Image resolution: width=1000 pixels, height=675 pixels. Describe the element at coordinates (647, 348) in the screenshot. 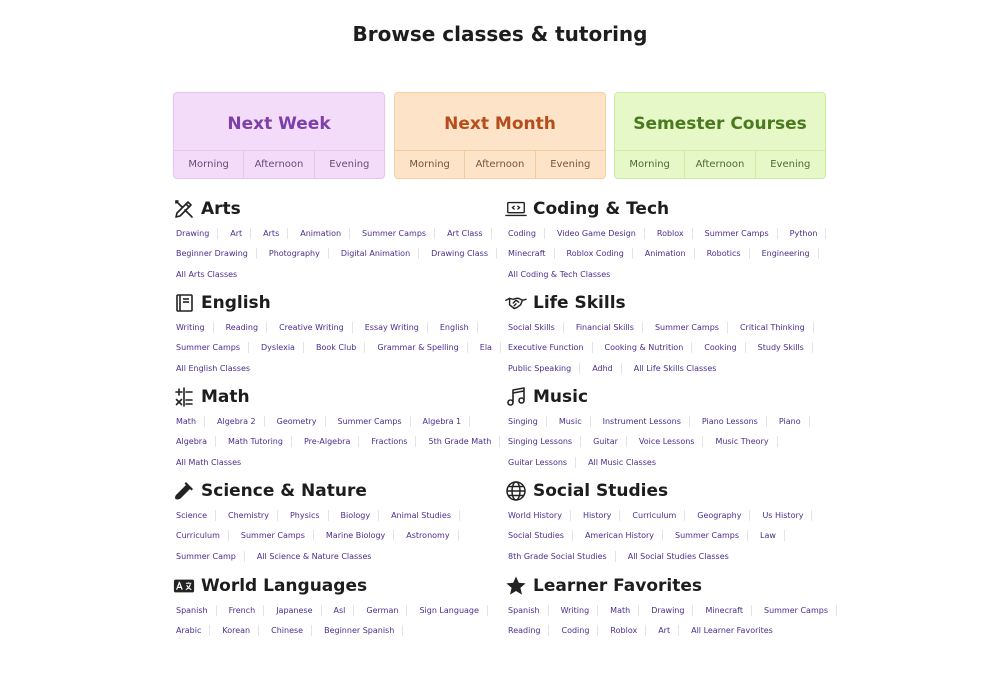

I see `topic-link: Cooking & Nutrition` at that location.